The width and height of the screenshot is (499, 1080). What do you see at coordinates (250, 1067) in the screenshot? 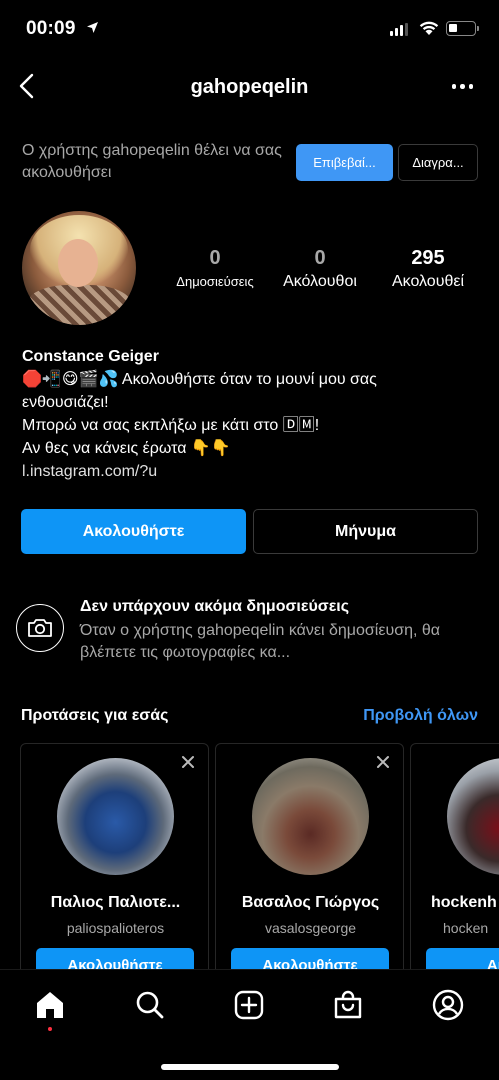
I see `home-indicator` at bounding box center [250, 1067].